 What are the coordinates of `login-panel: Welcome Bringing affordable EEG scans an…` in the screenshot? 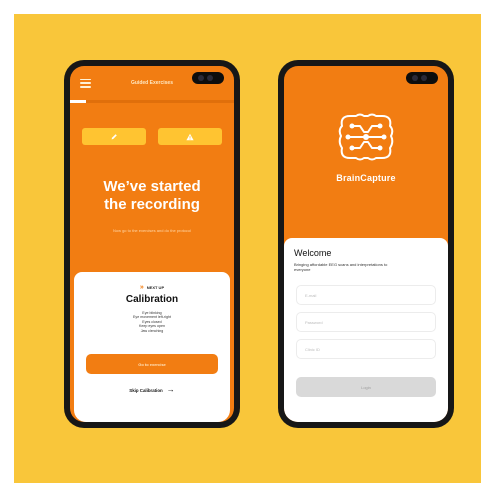 It's located at (366, 330).